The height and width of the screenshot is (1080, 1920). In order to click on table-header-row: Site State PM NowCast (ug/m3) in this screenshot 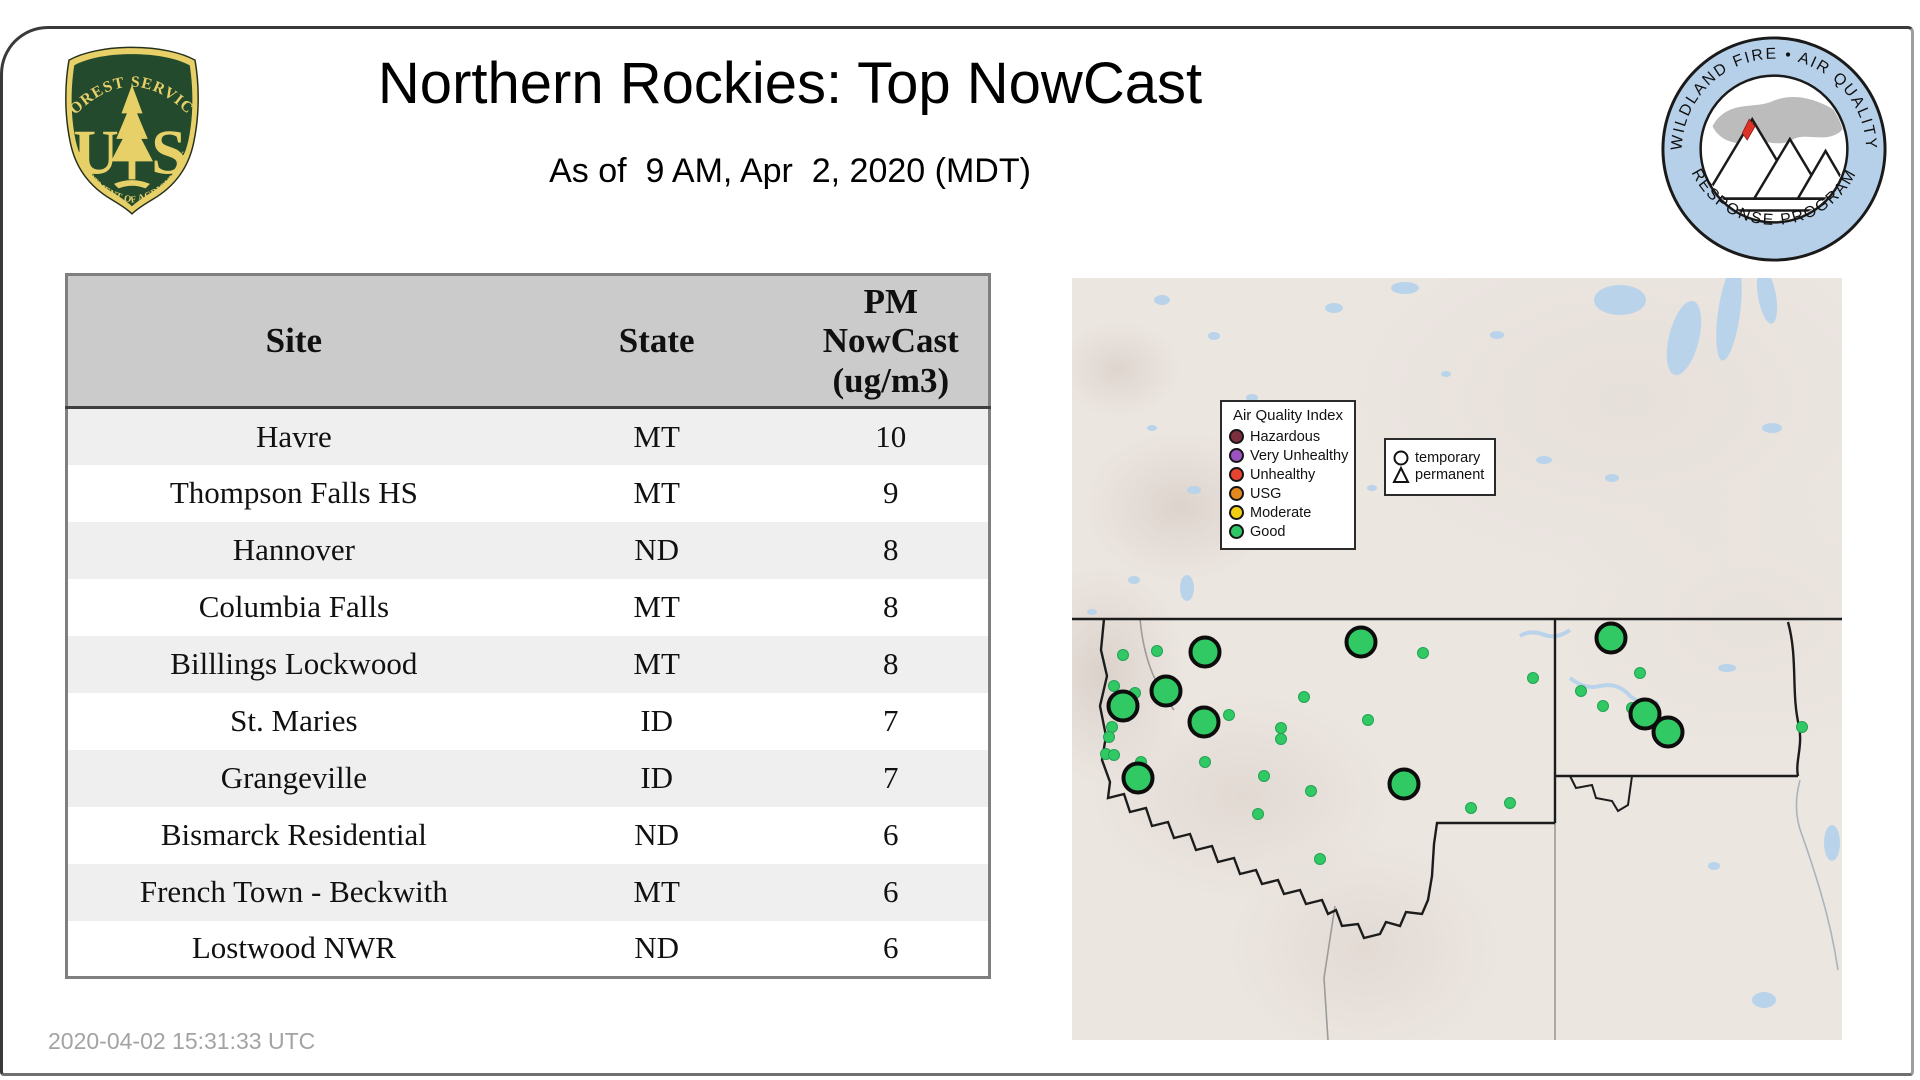, I will do `click(528, 341)`.